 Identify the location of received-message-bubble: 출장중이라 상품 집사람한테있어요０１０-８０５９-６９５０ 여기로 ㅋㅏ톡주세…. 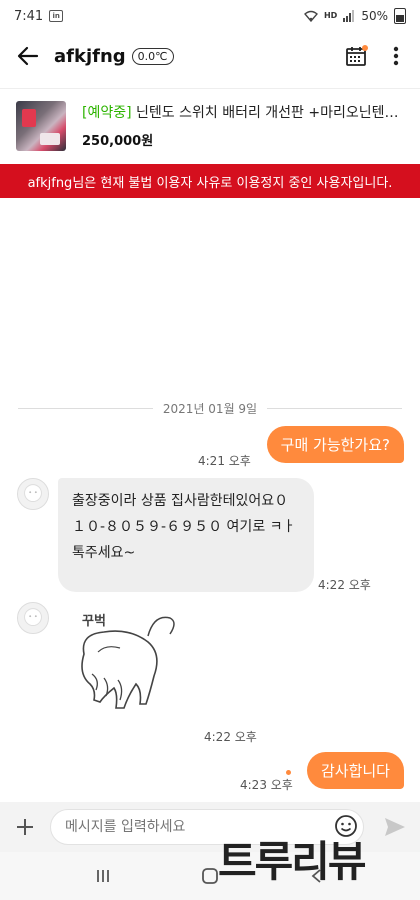
(186, 535).